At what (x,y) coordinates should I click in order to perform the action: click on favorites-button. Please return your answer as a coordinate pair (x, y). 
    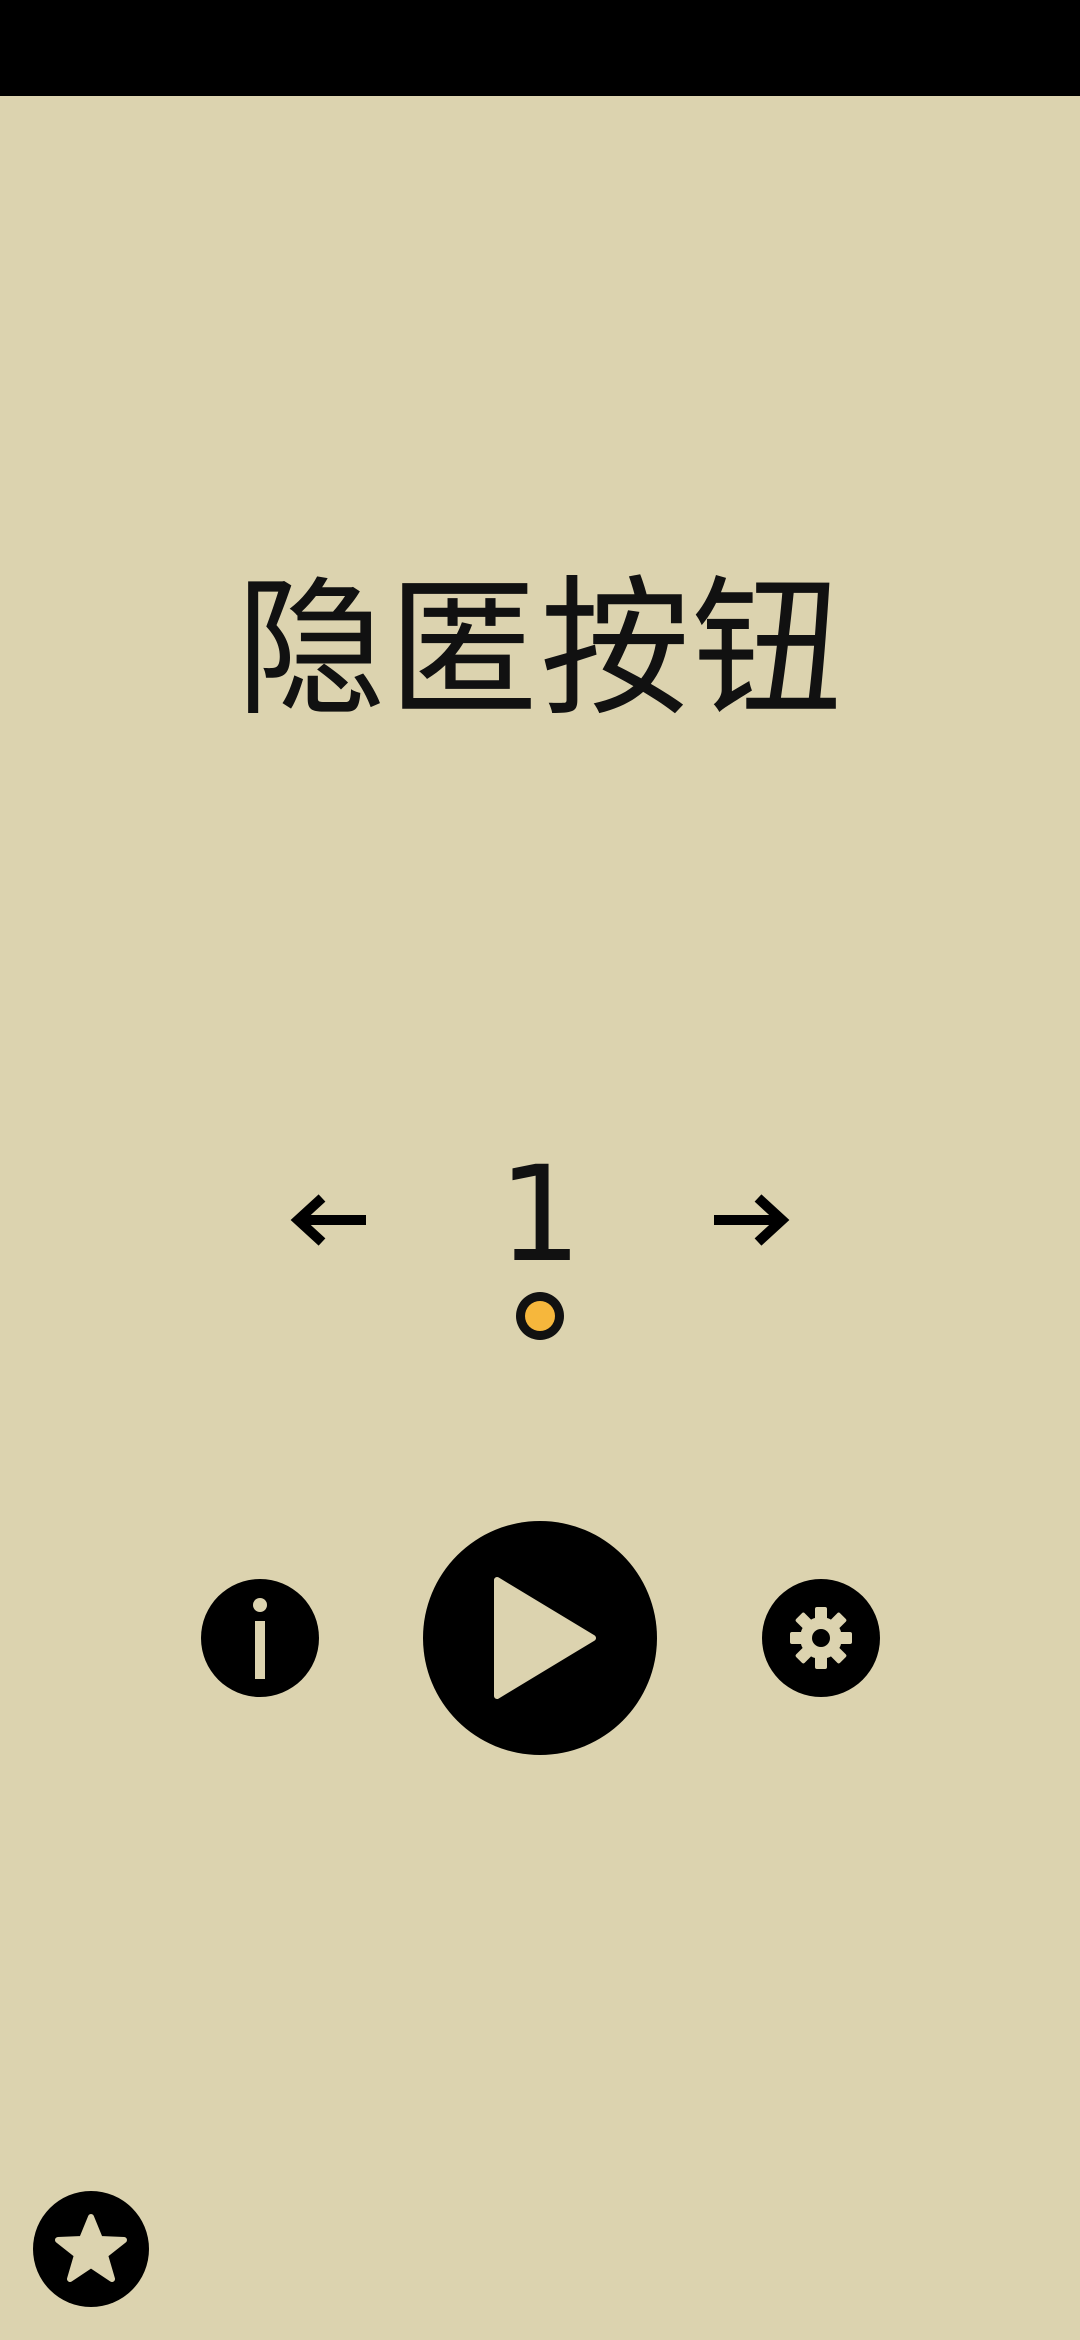
    Looking at the image, I should click on (91, 2249).